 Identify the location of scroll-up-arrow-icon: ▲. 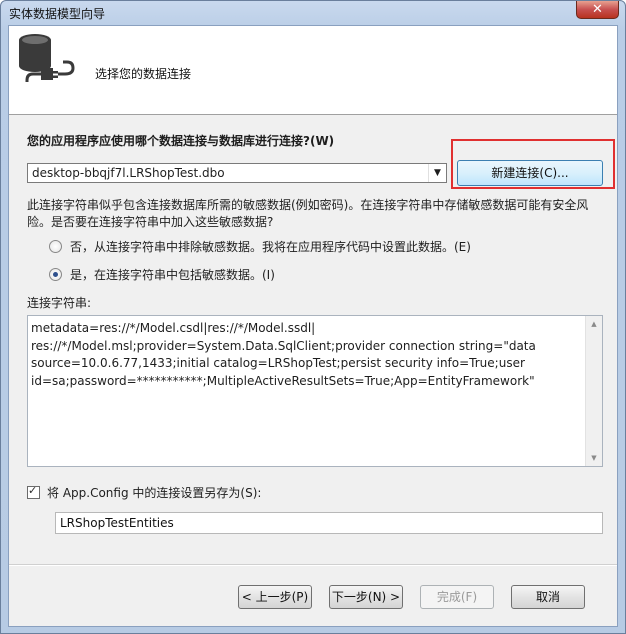
(594, 324).